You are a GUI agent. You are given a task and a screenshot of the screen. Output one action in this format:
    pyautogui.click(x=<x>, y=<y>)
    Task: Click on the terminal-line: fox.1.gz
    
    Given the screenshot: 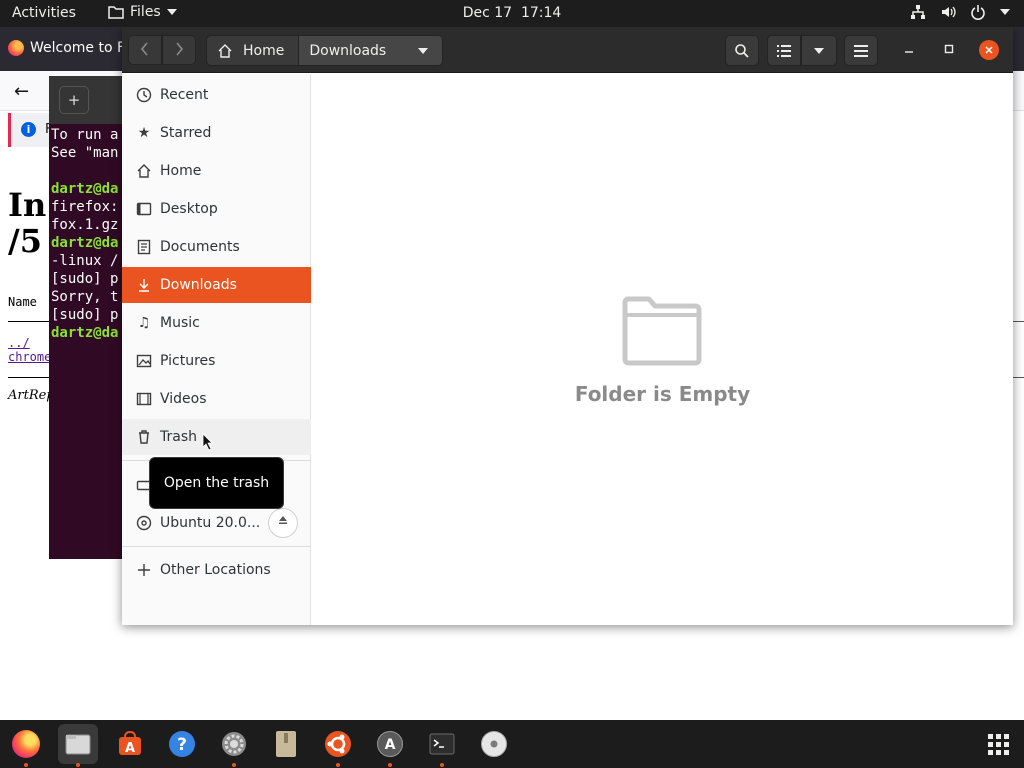 What is the action you would take?
    pyautogui.click(x=87, y=225)
    